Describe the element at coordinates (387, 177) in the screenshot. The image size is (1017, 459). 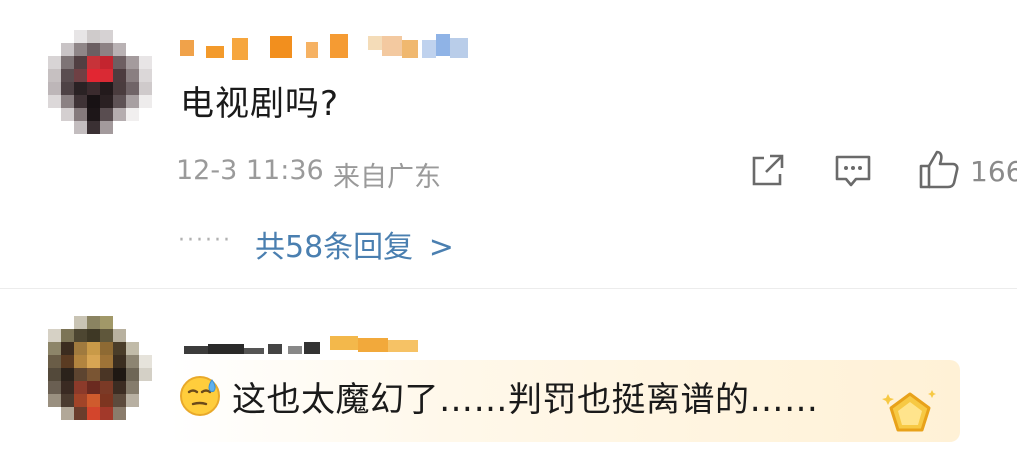
I see `comment-location: 来自广东` at that location.